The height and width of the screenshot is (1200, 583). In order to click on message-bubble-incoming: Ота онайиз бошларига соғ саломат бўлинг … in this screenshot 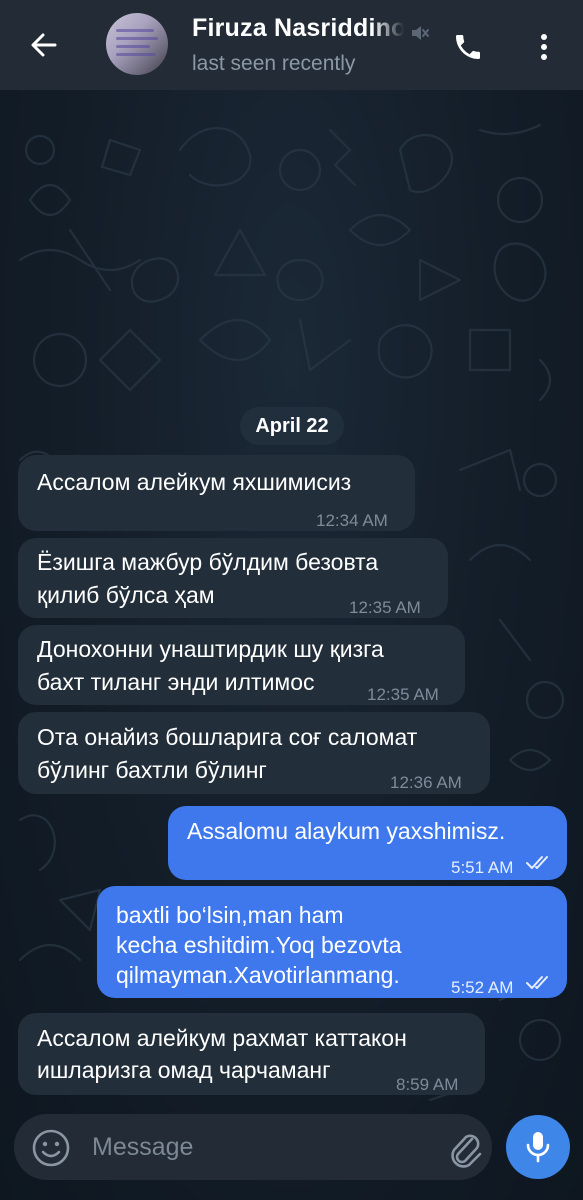, I will do `click(254, 753)`.